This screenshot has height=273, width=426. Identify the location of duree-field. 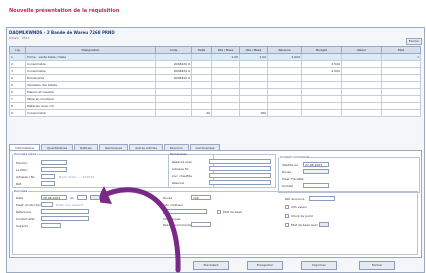
(316, 171).